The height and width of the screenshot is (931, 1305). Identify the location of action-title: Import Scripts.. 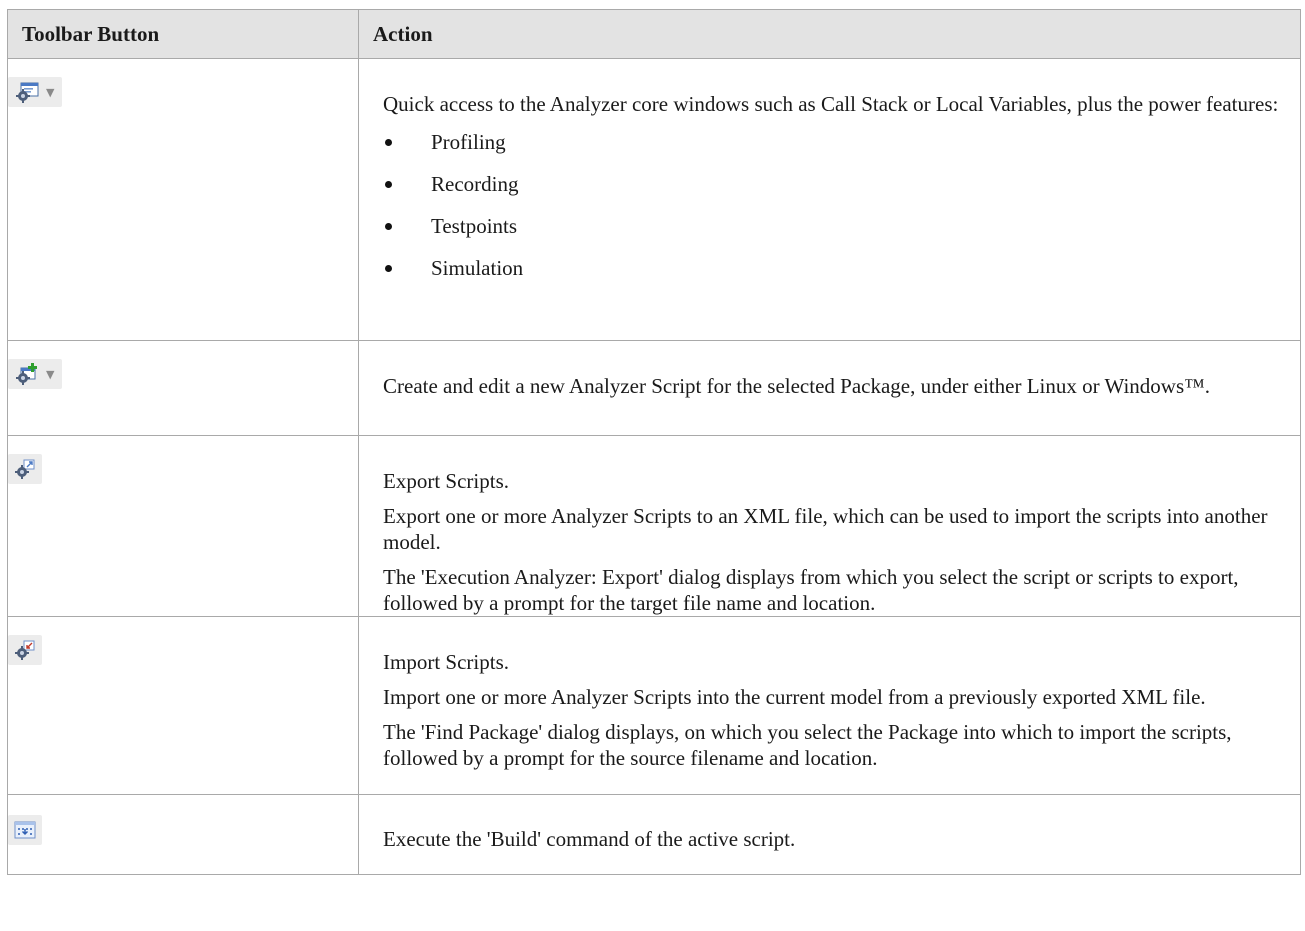
(446, 662).